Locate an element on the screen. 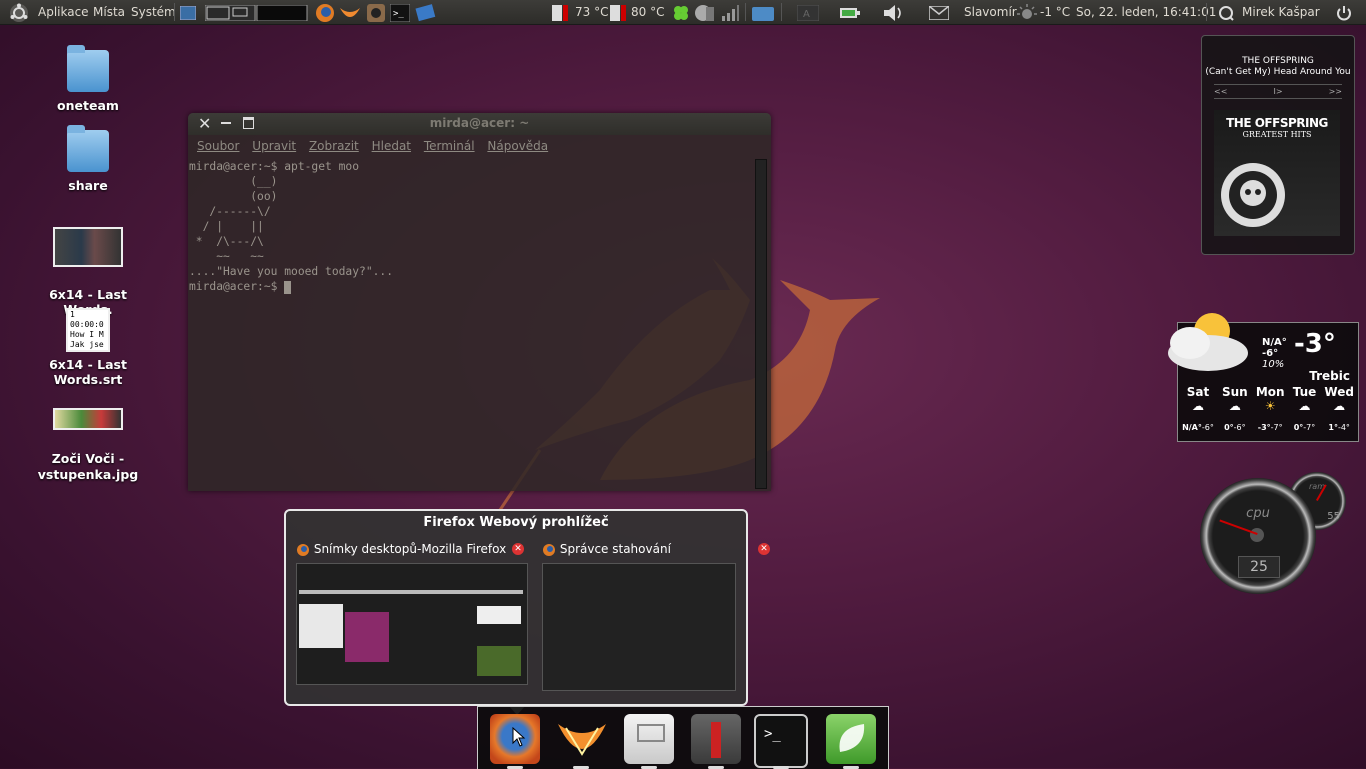  me-menu-icon is located at coordinates (1226, 12).